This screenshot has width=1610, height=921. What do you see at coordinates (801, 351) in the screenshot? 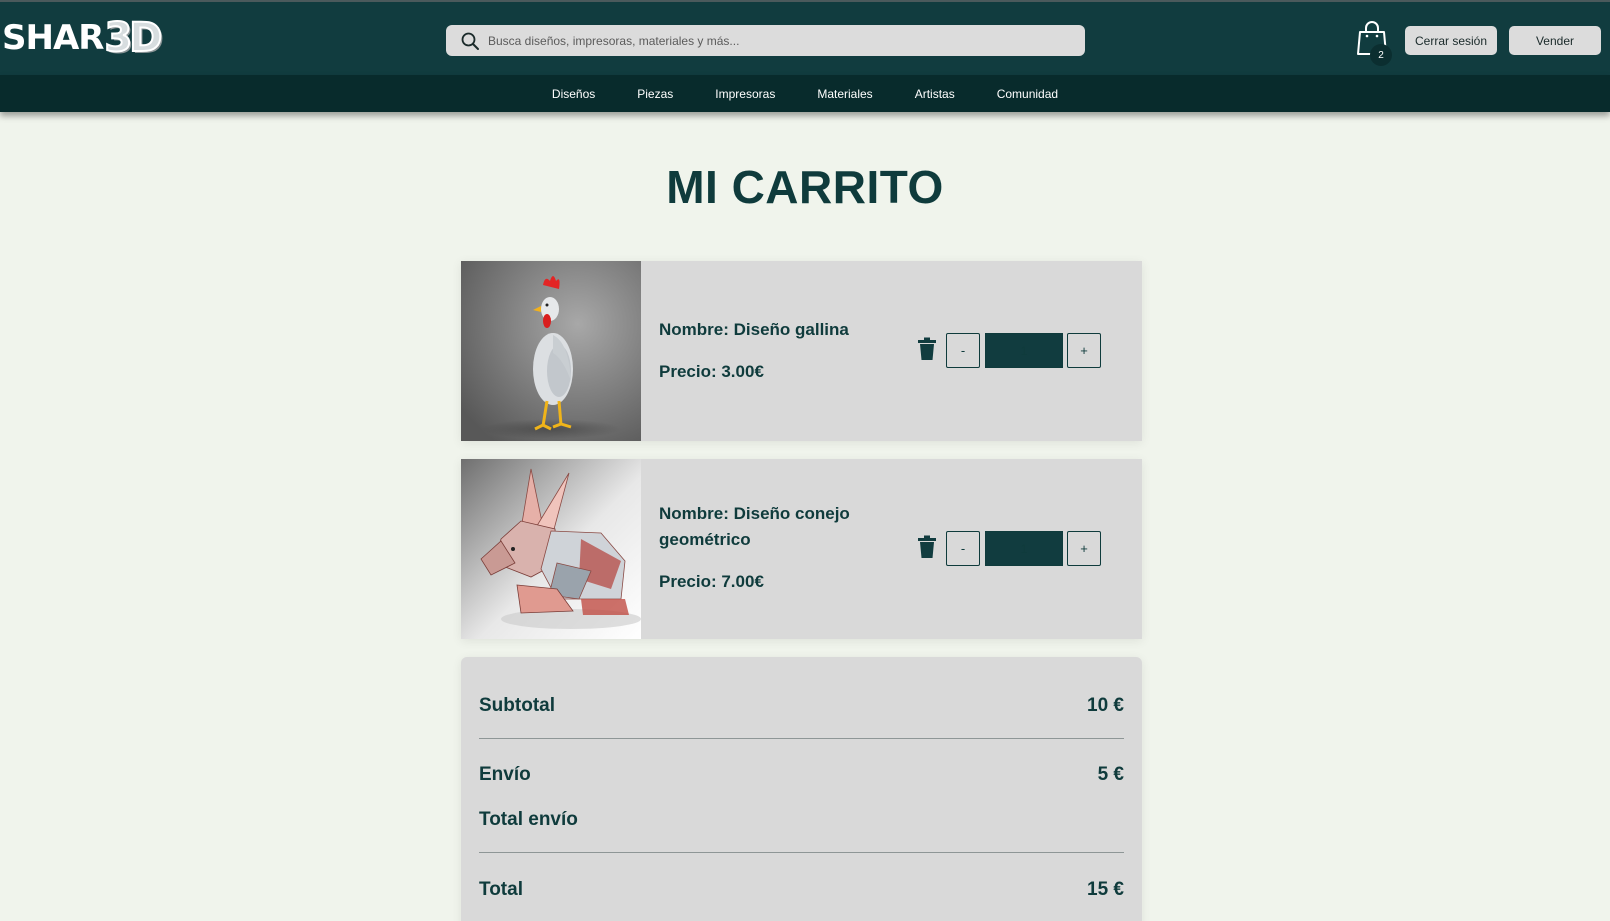
I see `cart-item: Nombre: Diseño gallina Precio: 3.00€ - +` at bounding box center [801, 351].